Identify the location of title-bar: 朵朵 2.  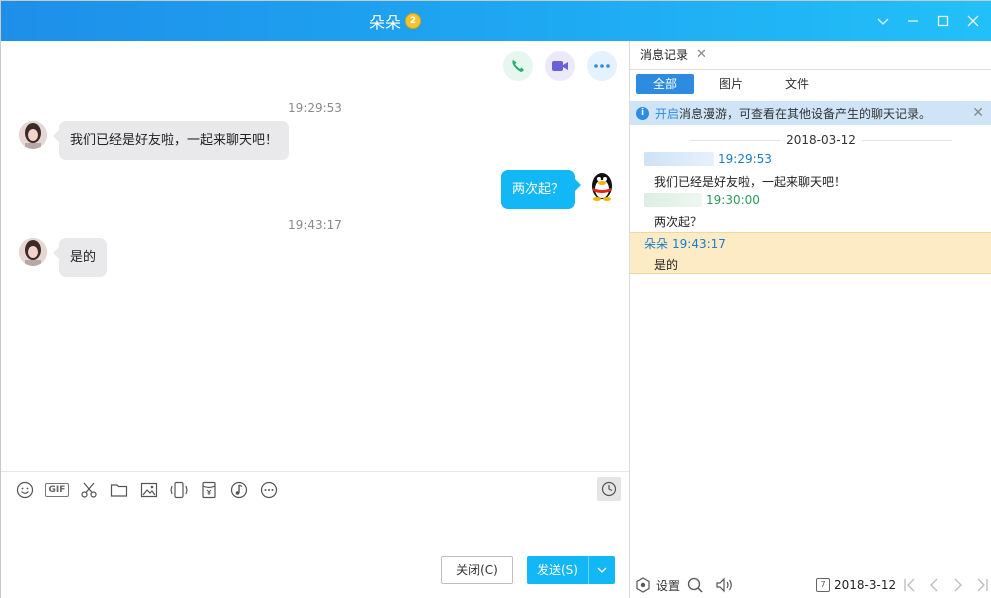
(496, 21).